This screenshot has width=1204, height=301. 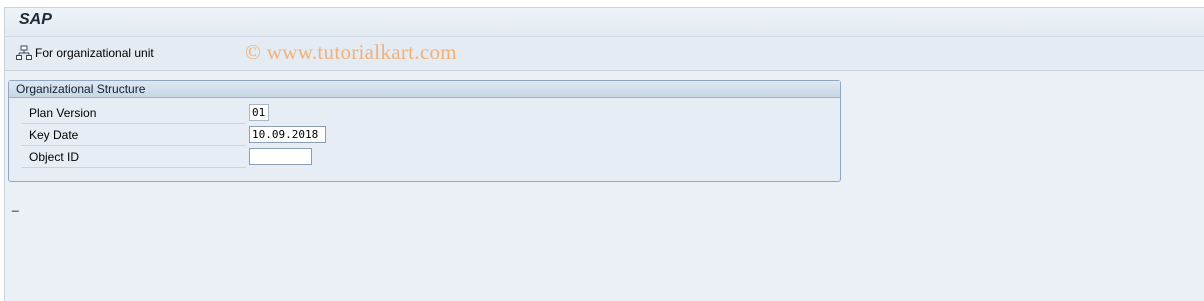 What do you see at coordinates (94, 53) in the screenshot?
I see `for-organizational-unit-label: For organizational unit` at bounding box center [94, 53].